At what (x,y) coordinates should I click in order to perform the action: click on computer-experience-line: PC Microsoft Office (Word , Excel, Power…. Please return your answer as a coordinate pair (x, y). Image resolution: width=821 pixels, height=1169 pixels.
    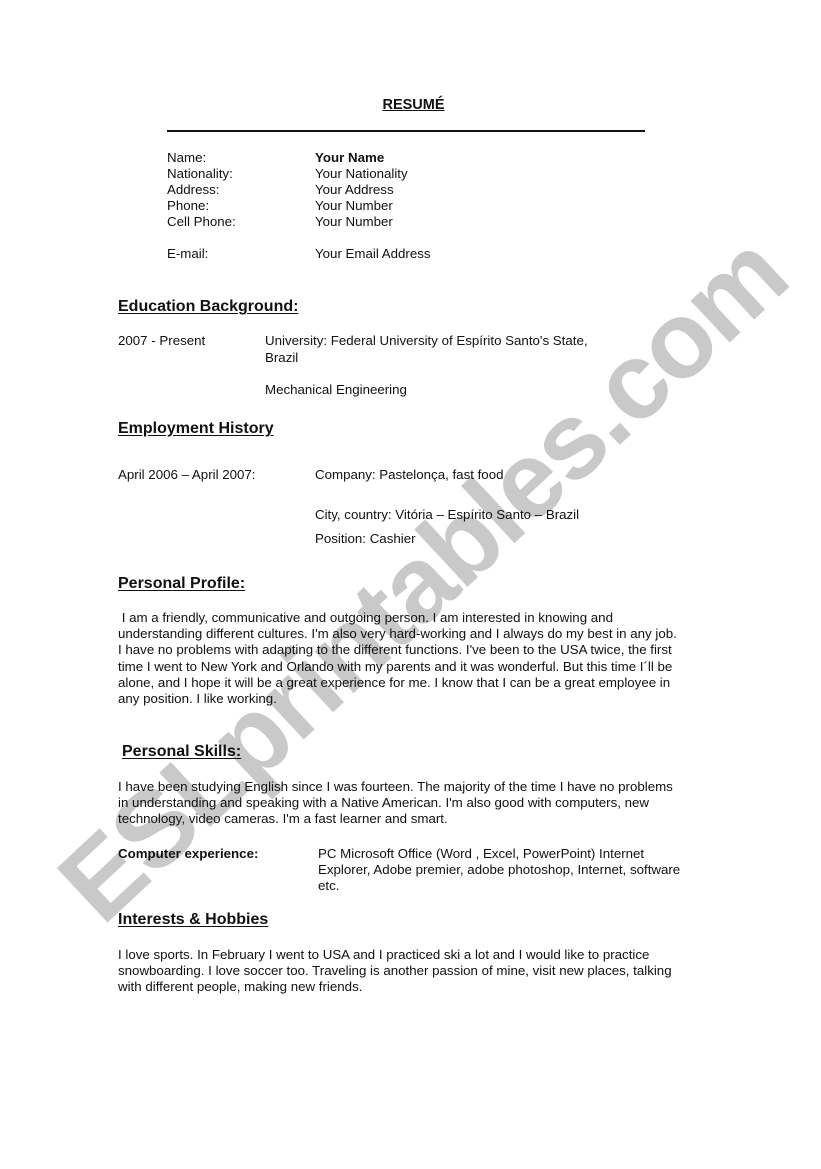
    Looking at the image, I should click on (481, 853).